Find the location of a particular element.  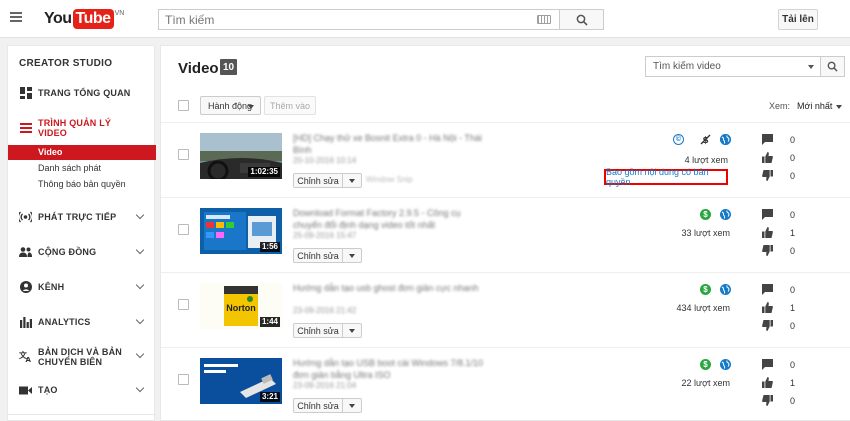

sidebar-subitem-playlists: Danh sách phát is located at coordinates (82, 168).